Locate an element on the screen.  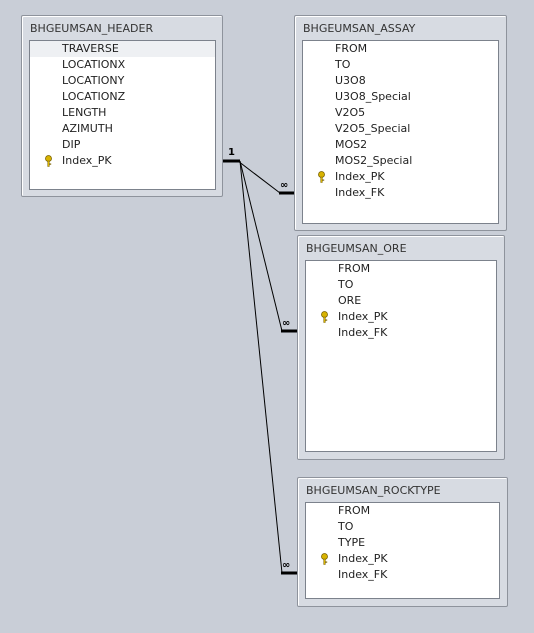
assay-many-cardinality-label: ∞ is located at coordinates (284, 185).